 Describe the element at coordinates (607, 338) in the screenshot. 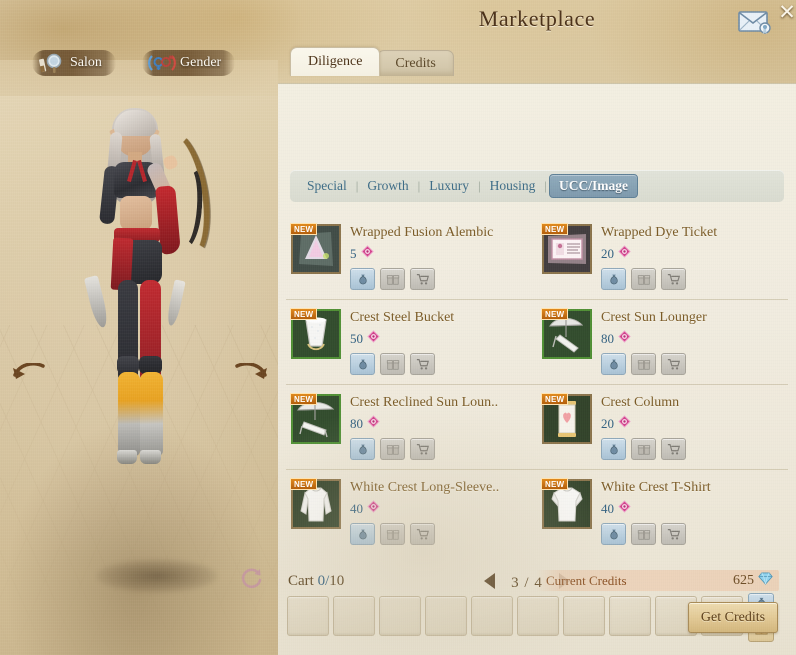

I see `item-price-value: 80` at that location.